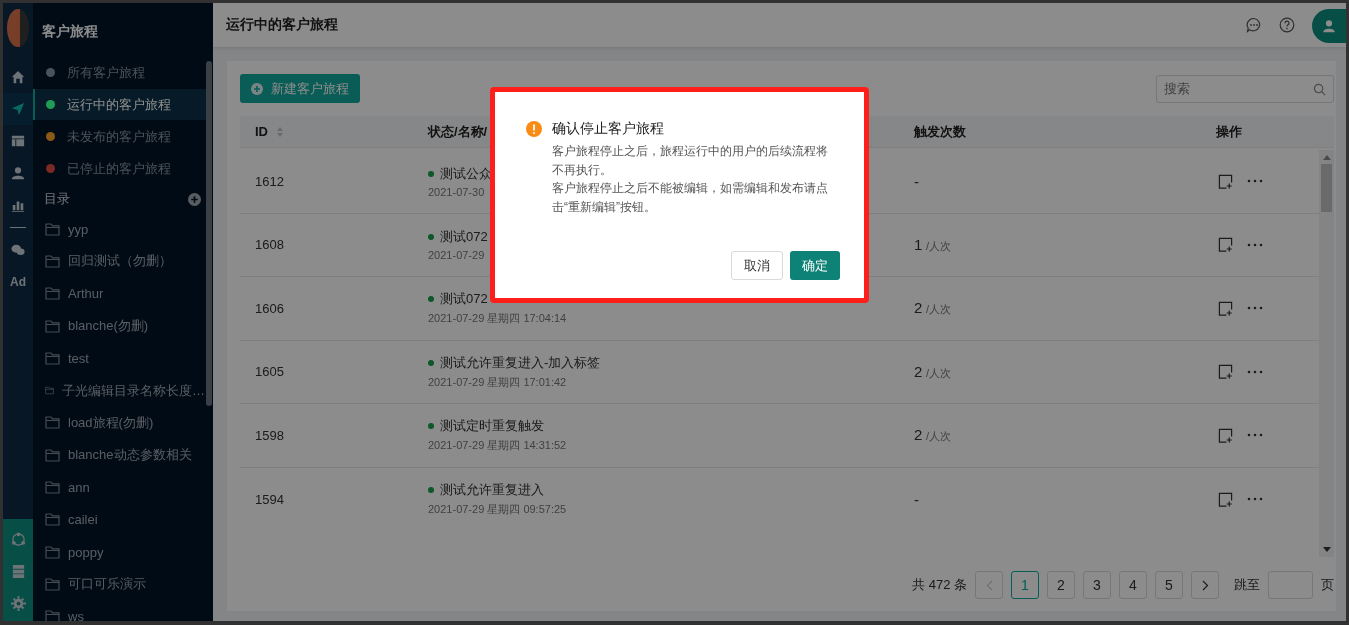 This screenshot has width=1349, height=625. Describe the element at coordinates (497, 510) in the screenshot. I see `journey-date: 2021-07-29 星期四 09:57:25` at that location.